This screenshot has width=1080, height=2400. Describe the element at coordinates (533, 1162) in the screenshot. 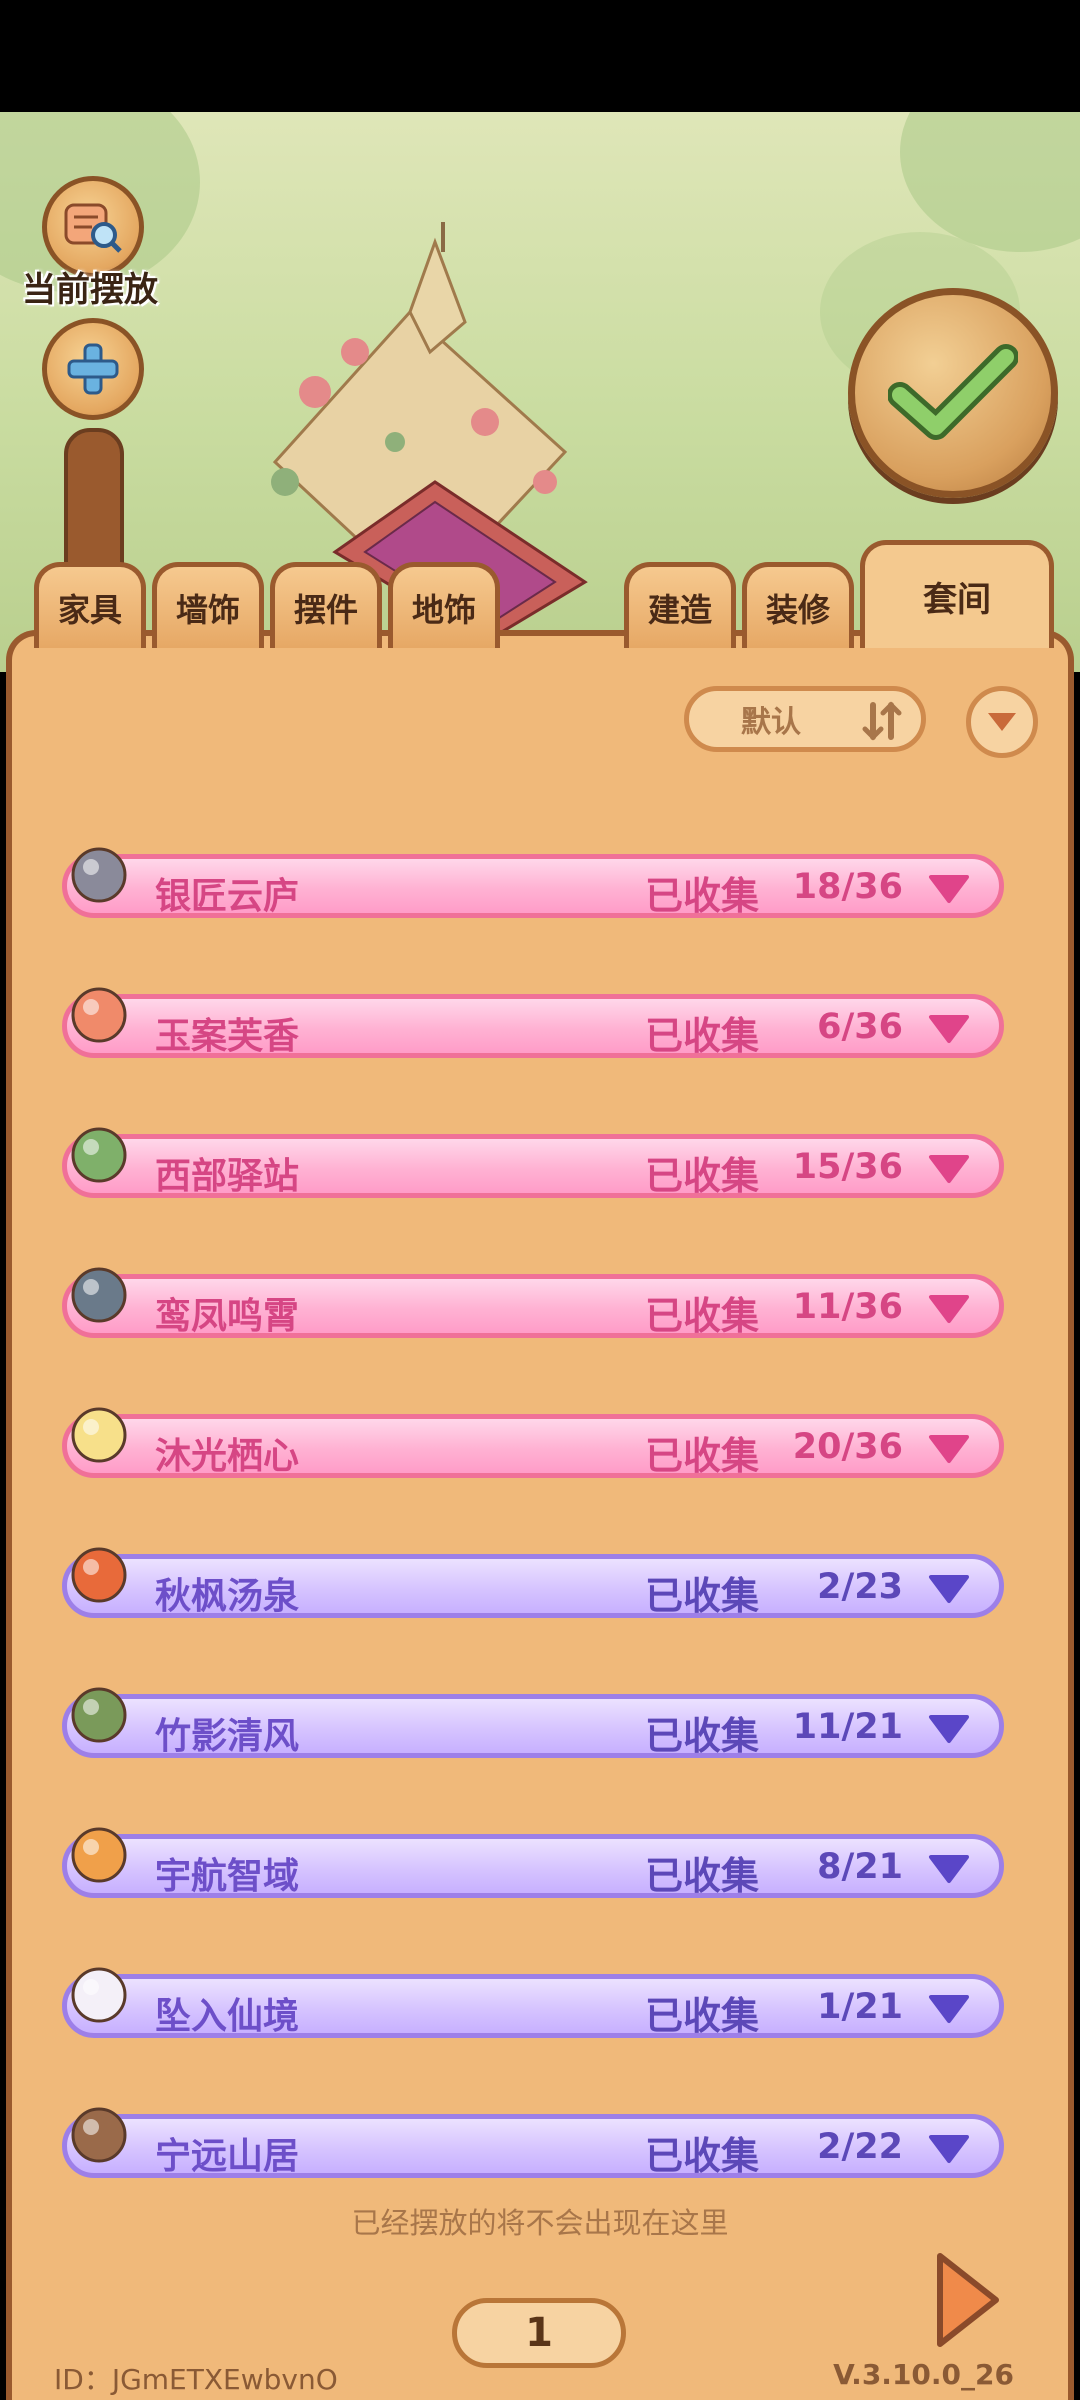

I see `suite-row: 西部驿站 已收集 15/36` at that location.